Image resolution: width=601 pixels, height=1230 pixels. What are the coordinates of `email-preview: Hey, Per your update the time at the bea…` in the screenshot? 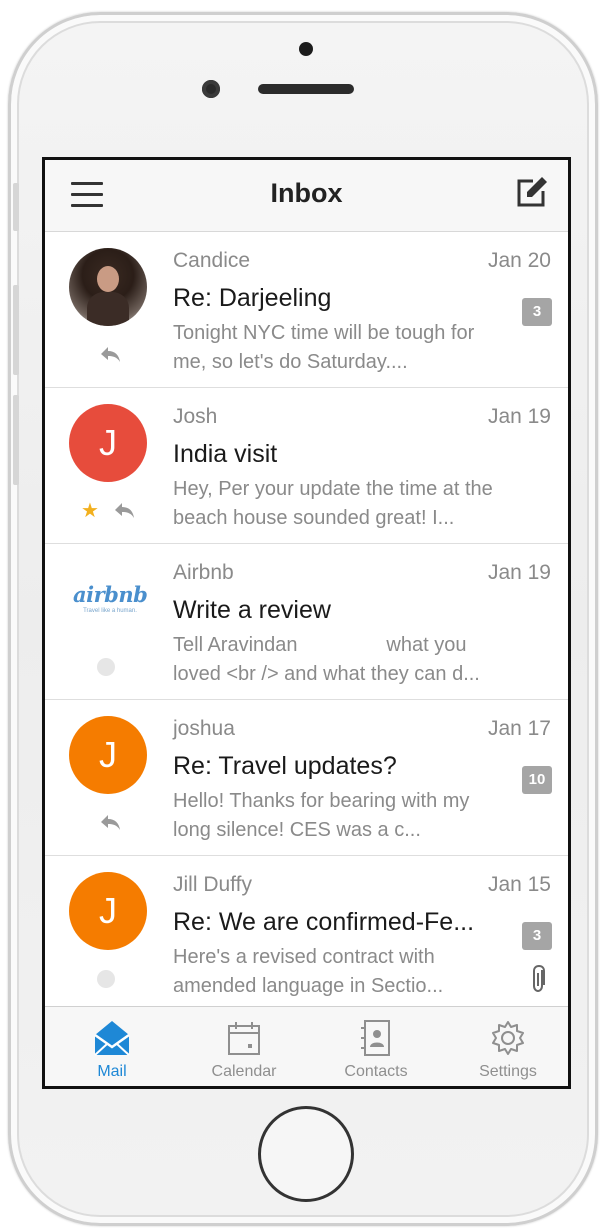 It's located at (333, 503).